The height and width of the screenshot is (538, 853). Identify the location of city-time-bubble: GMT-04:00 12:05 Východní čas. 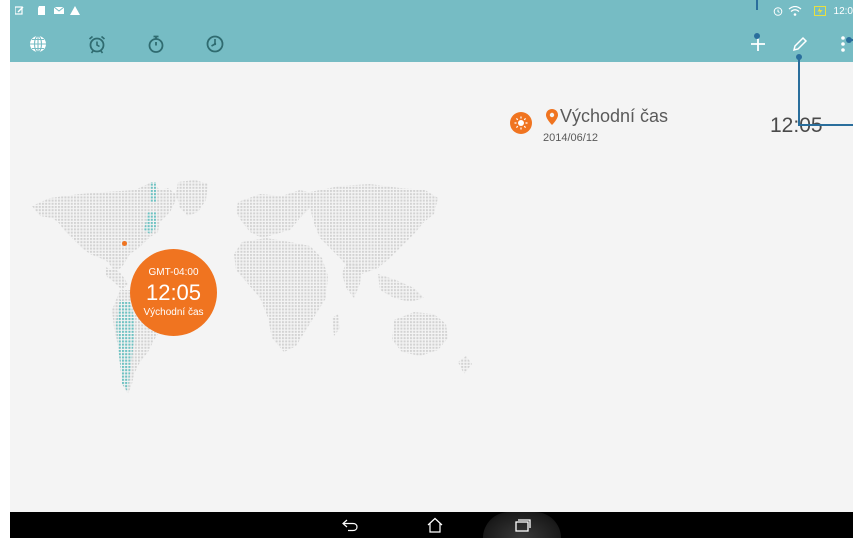
(173, 292).